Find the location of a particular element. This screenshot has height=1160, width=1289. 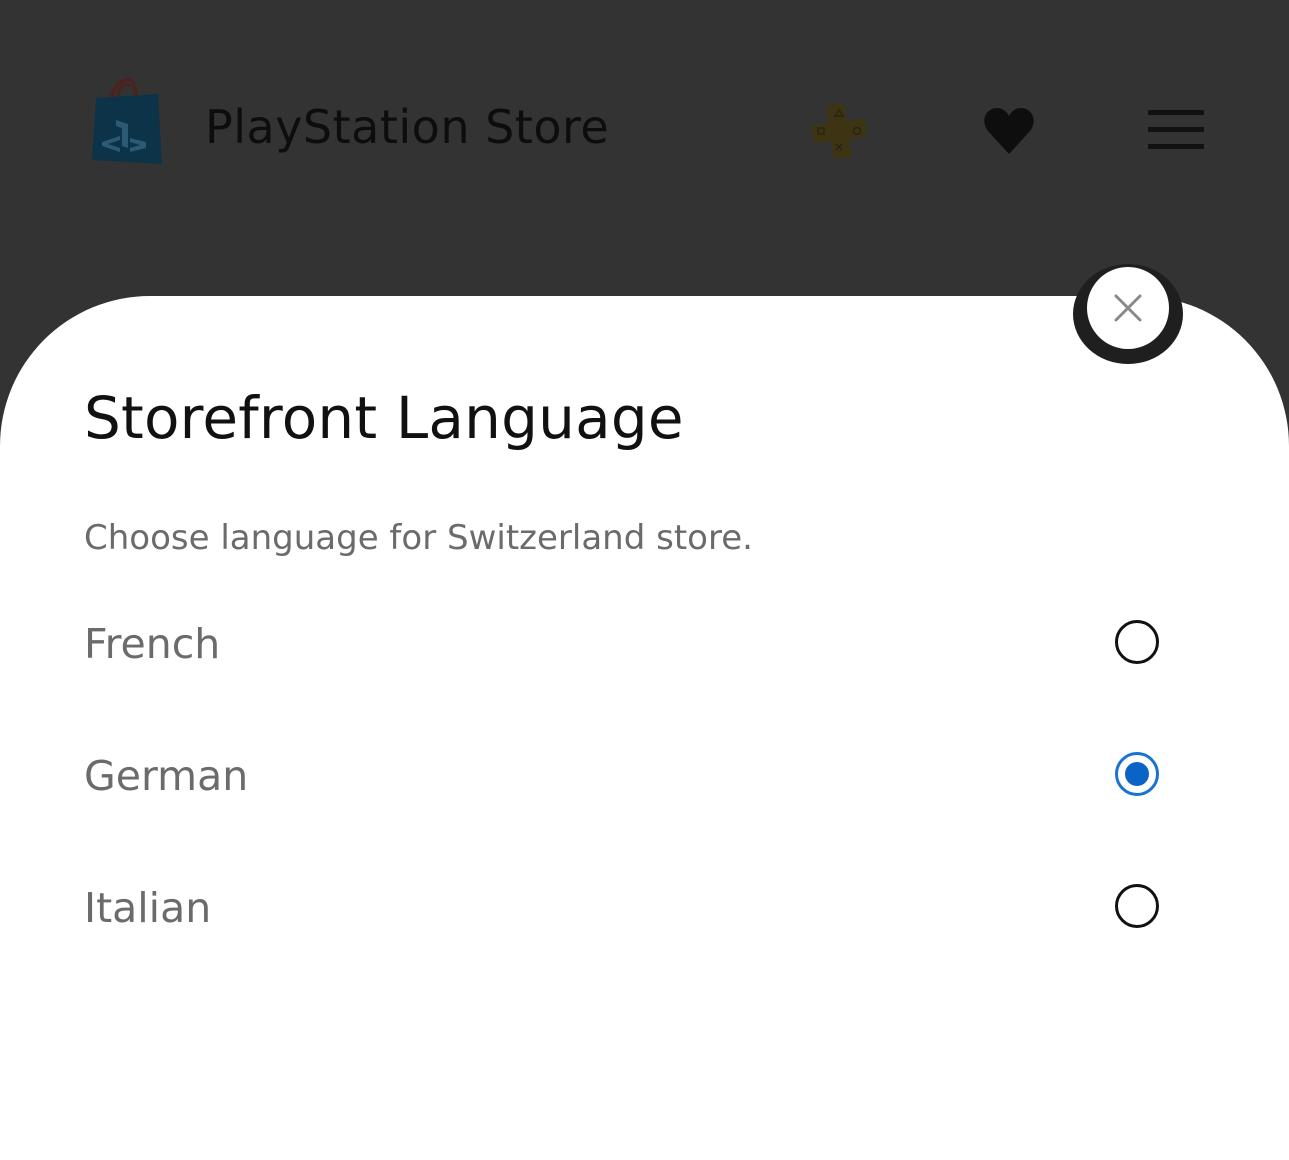

playstation-store-bag-icon is located at coordinates (126, 122).